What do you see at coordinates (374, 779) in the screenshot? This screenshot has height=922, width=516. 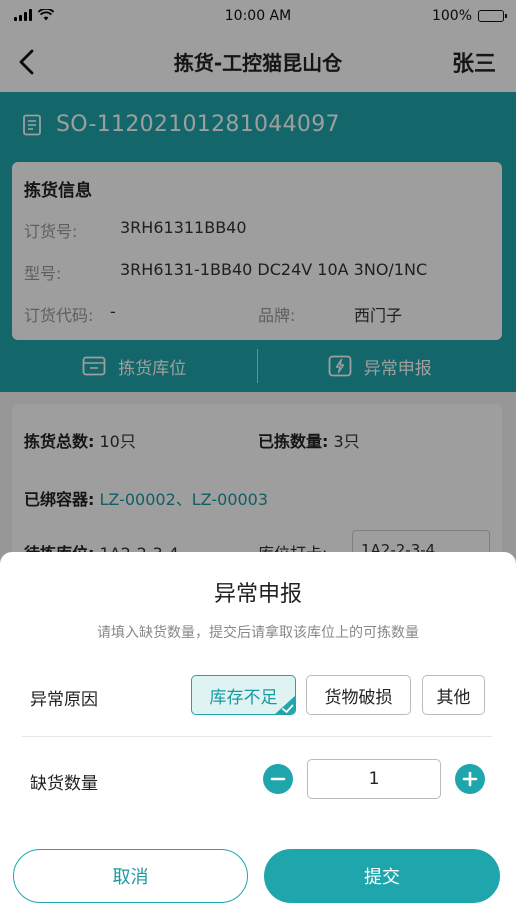 I see `quantity-input` at bounding box center [374, 779].